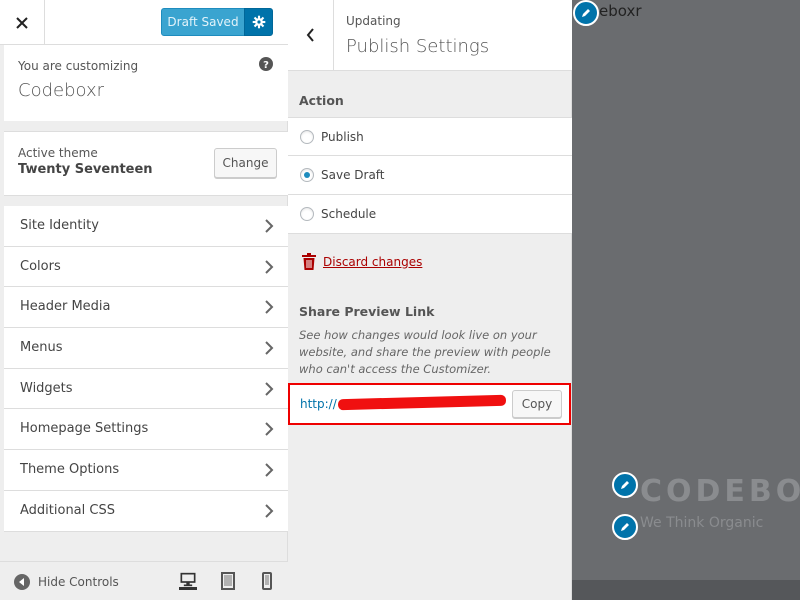  I want to click on updating-label: Updating, so click(373, 21).